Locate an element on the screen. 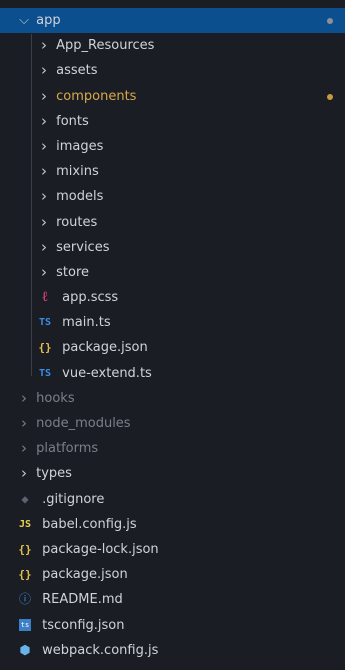 The height and width of the screenshot is (670, 345). folder-mixins: › mixins is located at coordinates (172, 171).